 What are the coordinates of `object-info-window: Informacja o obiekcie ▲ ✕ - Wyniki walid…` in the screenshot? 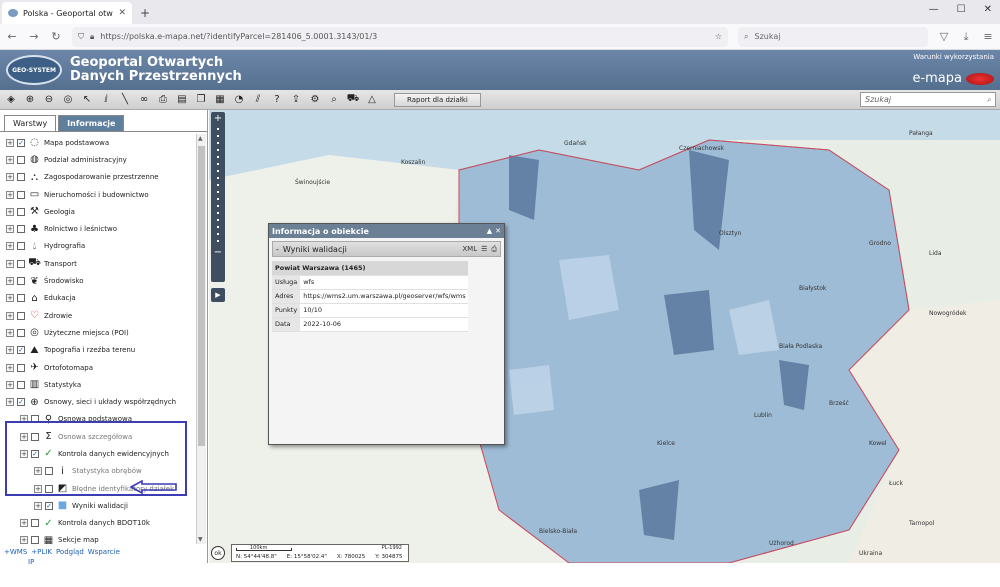 It's located at (386, 334).